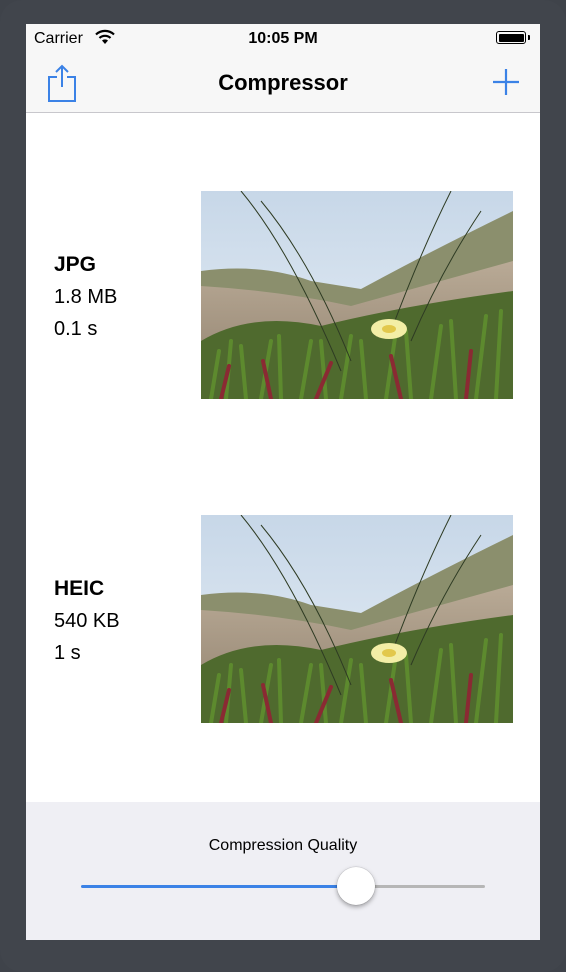 This screenshot has height=972, width=566. What do you see at coordinates (357, 295) in the screenshot?
I see `jpg-preview-image` at bounding box center [357, 295].